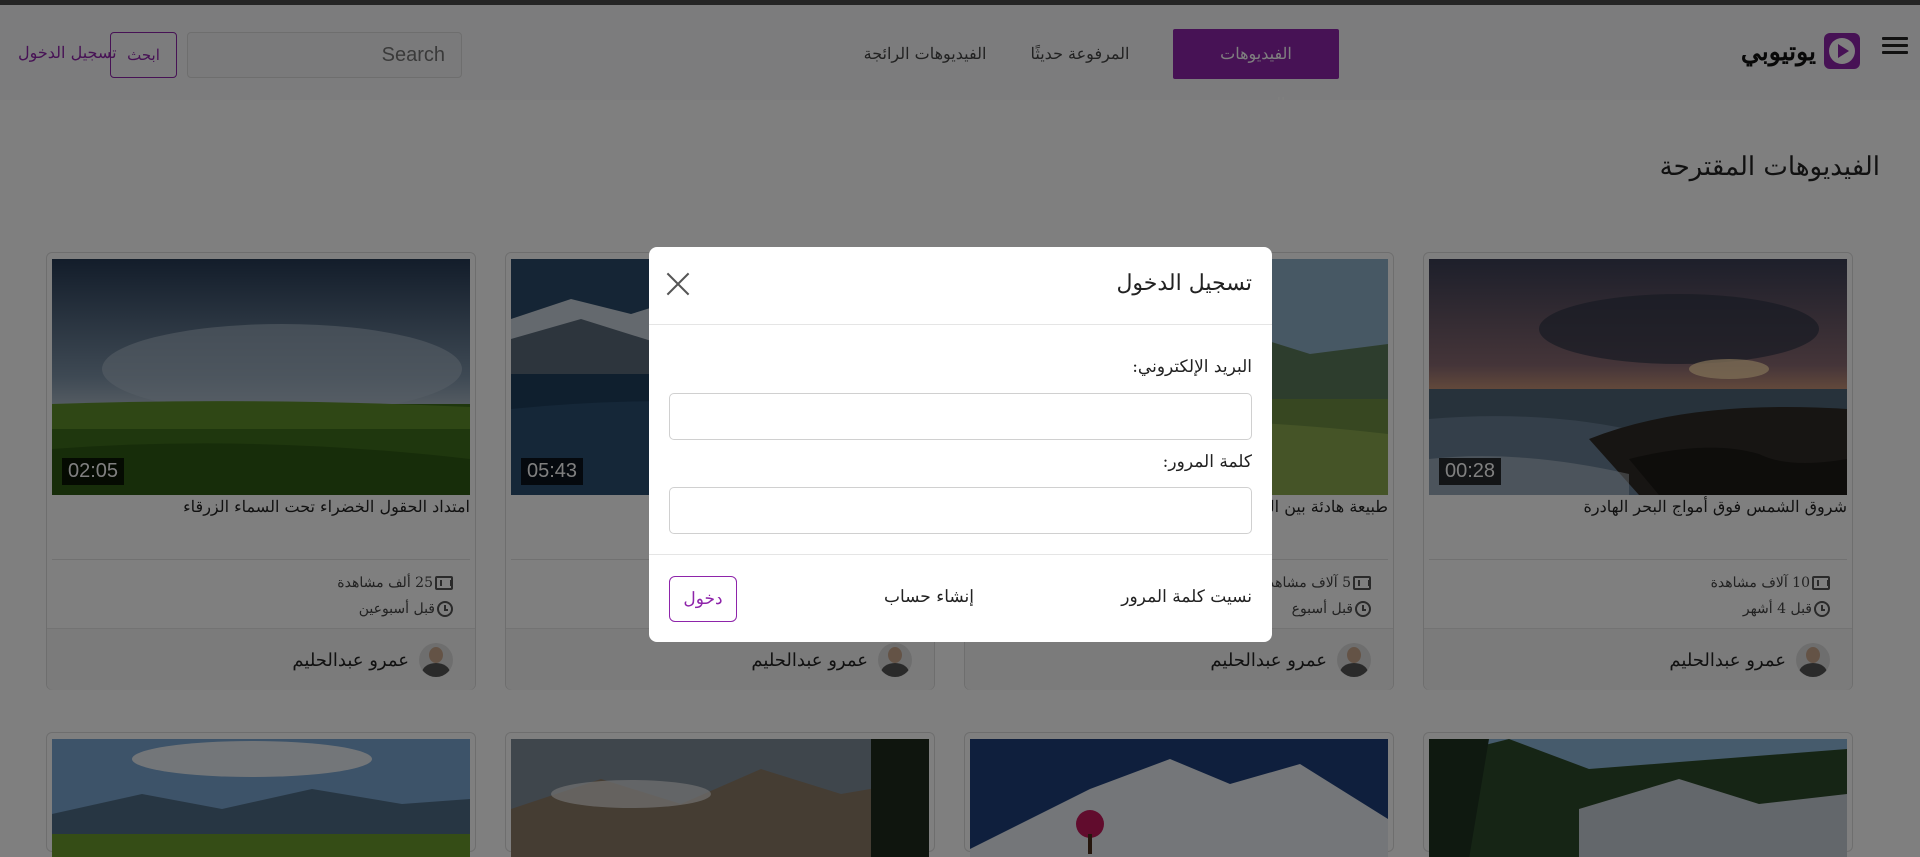 The image size is (1920, 857). I want to click on email-label: البريد الإلكتروني:, so click(1192, 367).